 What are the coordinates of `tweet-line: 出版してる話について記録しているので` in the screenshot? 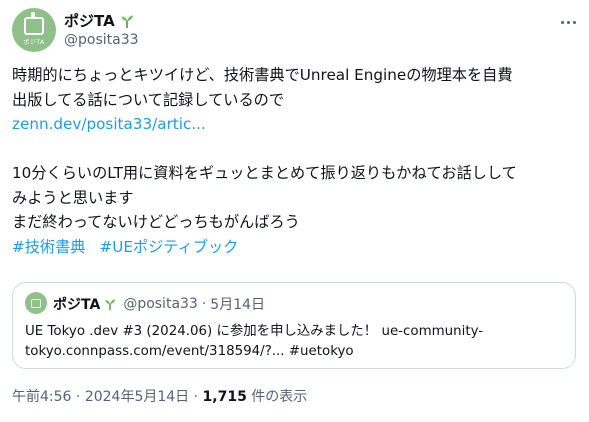 It's located at (148, 99).